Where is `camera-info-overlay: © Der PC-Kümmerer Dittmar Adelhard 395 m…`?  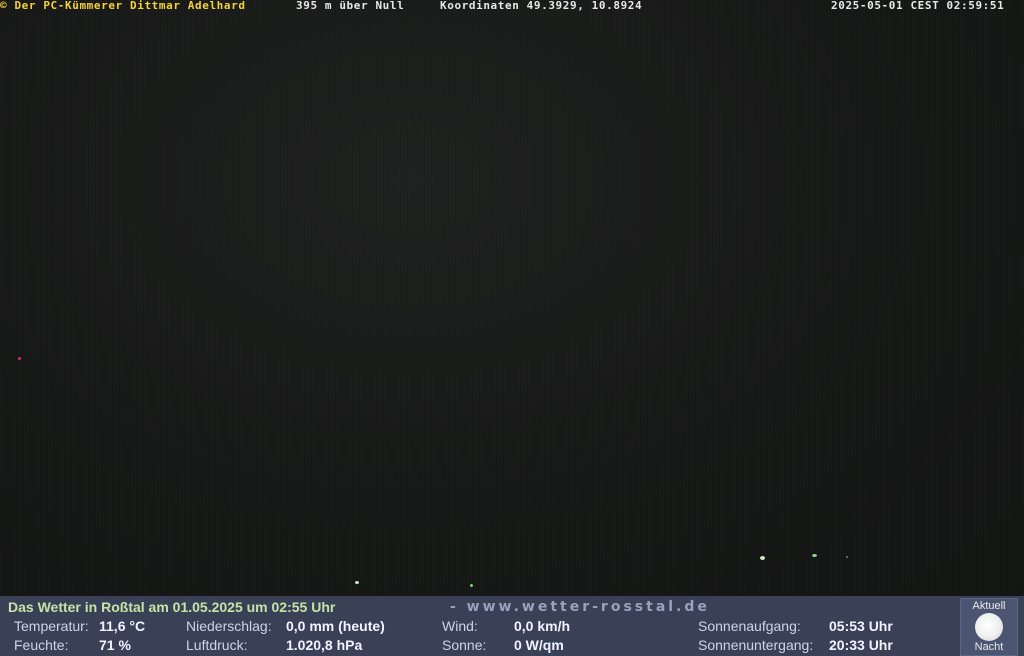
camera-info-overlay: © Der PC-Kümmerer Dittmar Adelhard 395 m… is located at coordinates (512, 6).